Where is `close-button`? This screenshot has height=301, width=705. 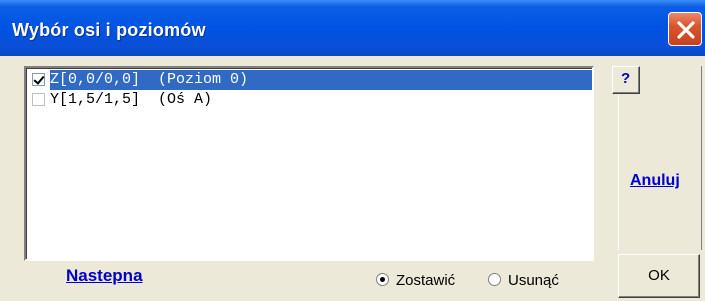
close-button is located at coordinates (685, 29).